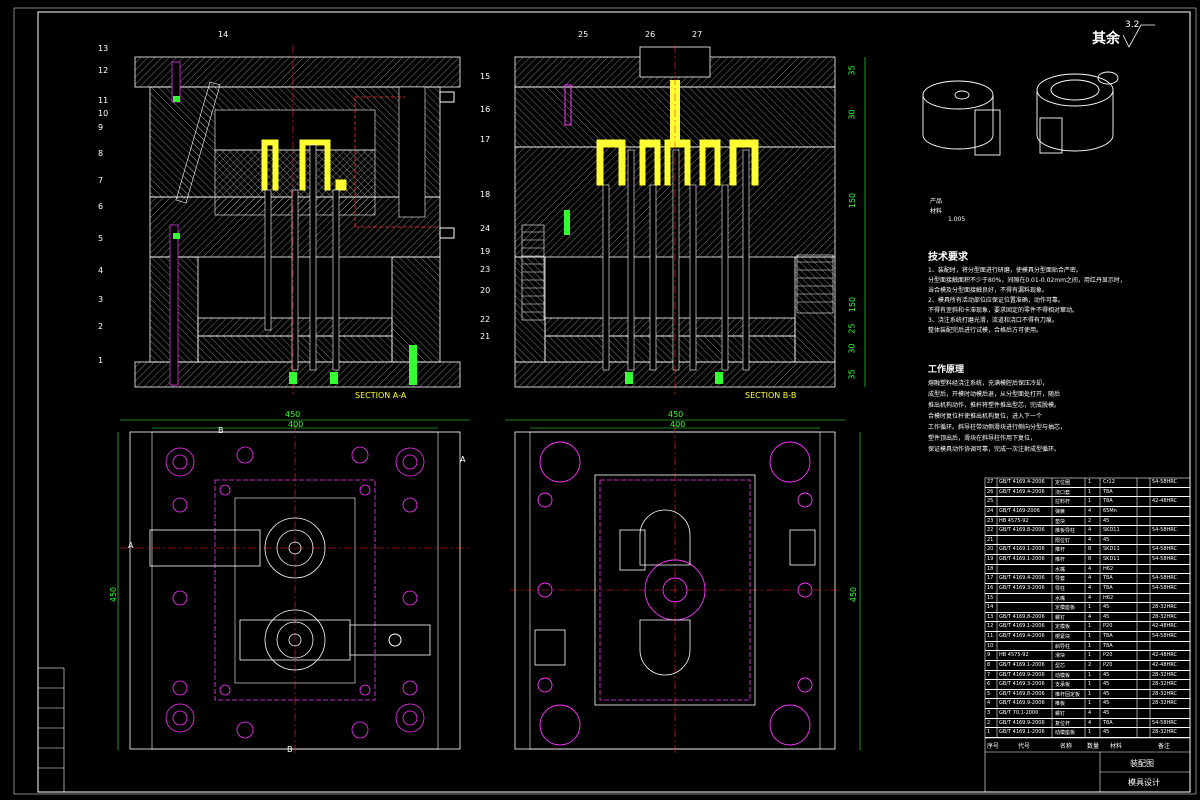  I want to click on bom-cell-no: 21, so click(990, 539).